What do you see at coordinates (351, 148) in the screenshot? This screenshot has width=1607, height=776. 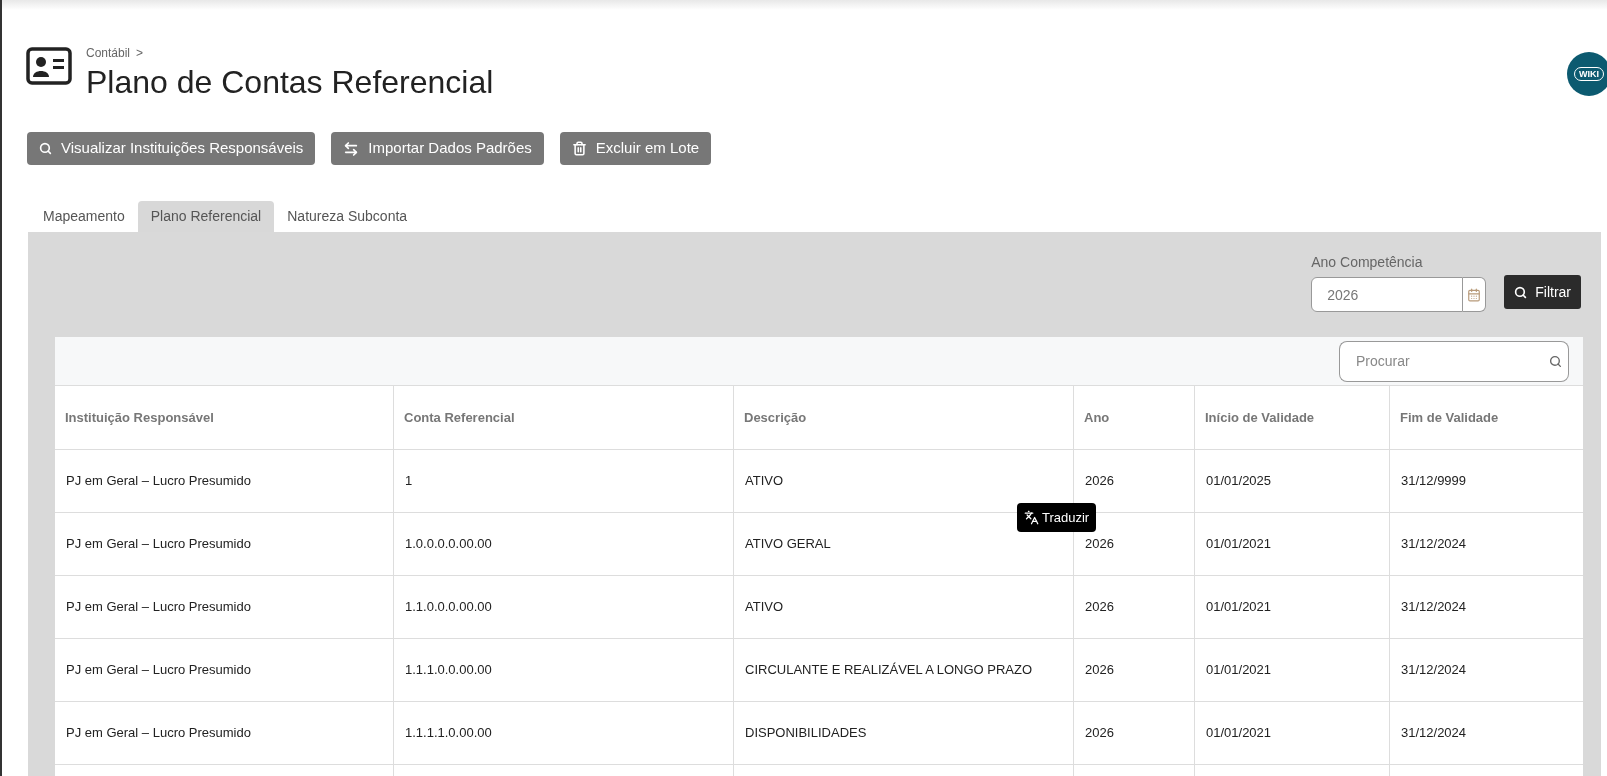 I see `arrows-icon` at bounding box center [351, 148].